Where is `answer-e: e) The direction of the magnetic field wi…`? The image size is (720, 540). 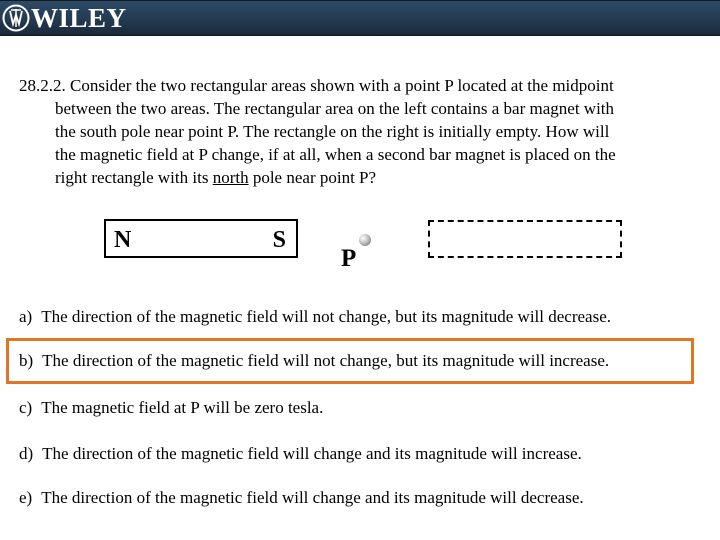 answer-e: e) The direction of the magnetic field wi… is located at coordinates (301, 498).